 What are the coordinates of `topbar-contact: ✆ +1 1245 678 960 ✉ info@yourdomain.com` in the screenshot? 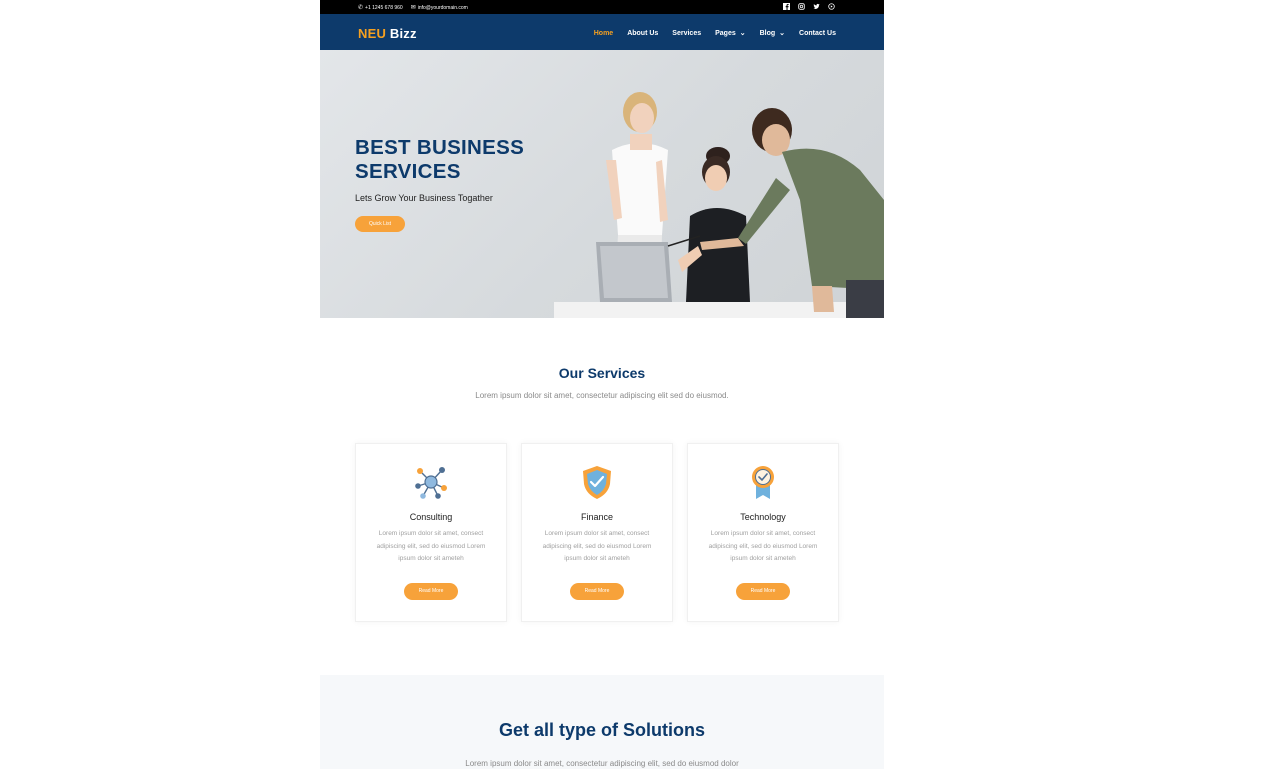 It's located at (413, 7).